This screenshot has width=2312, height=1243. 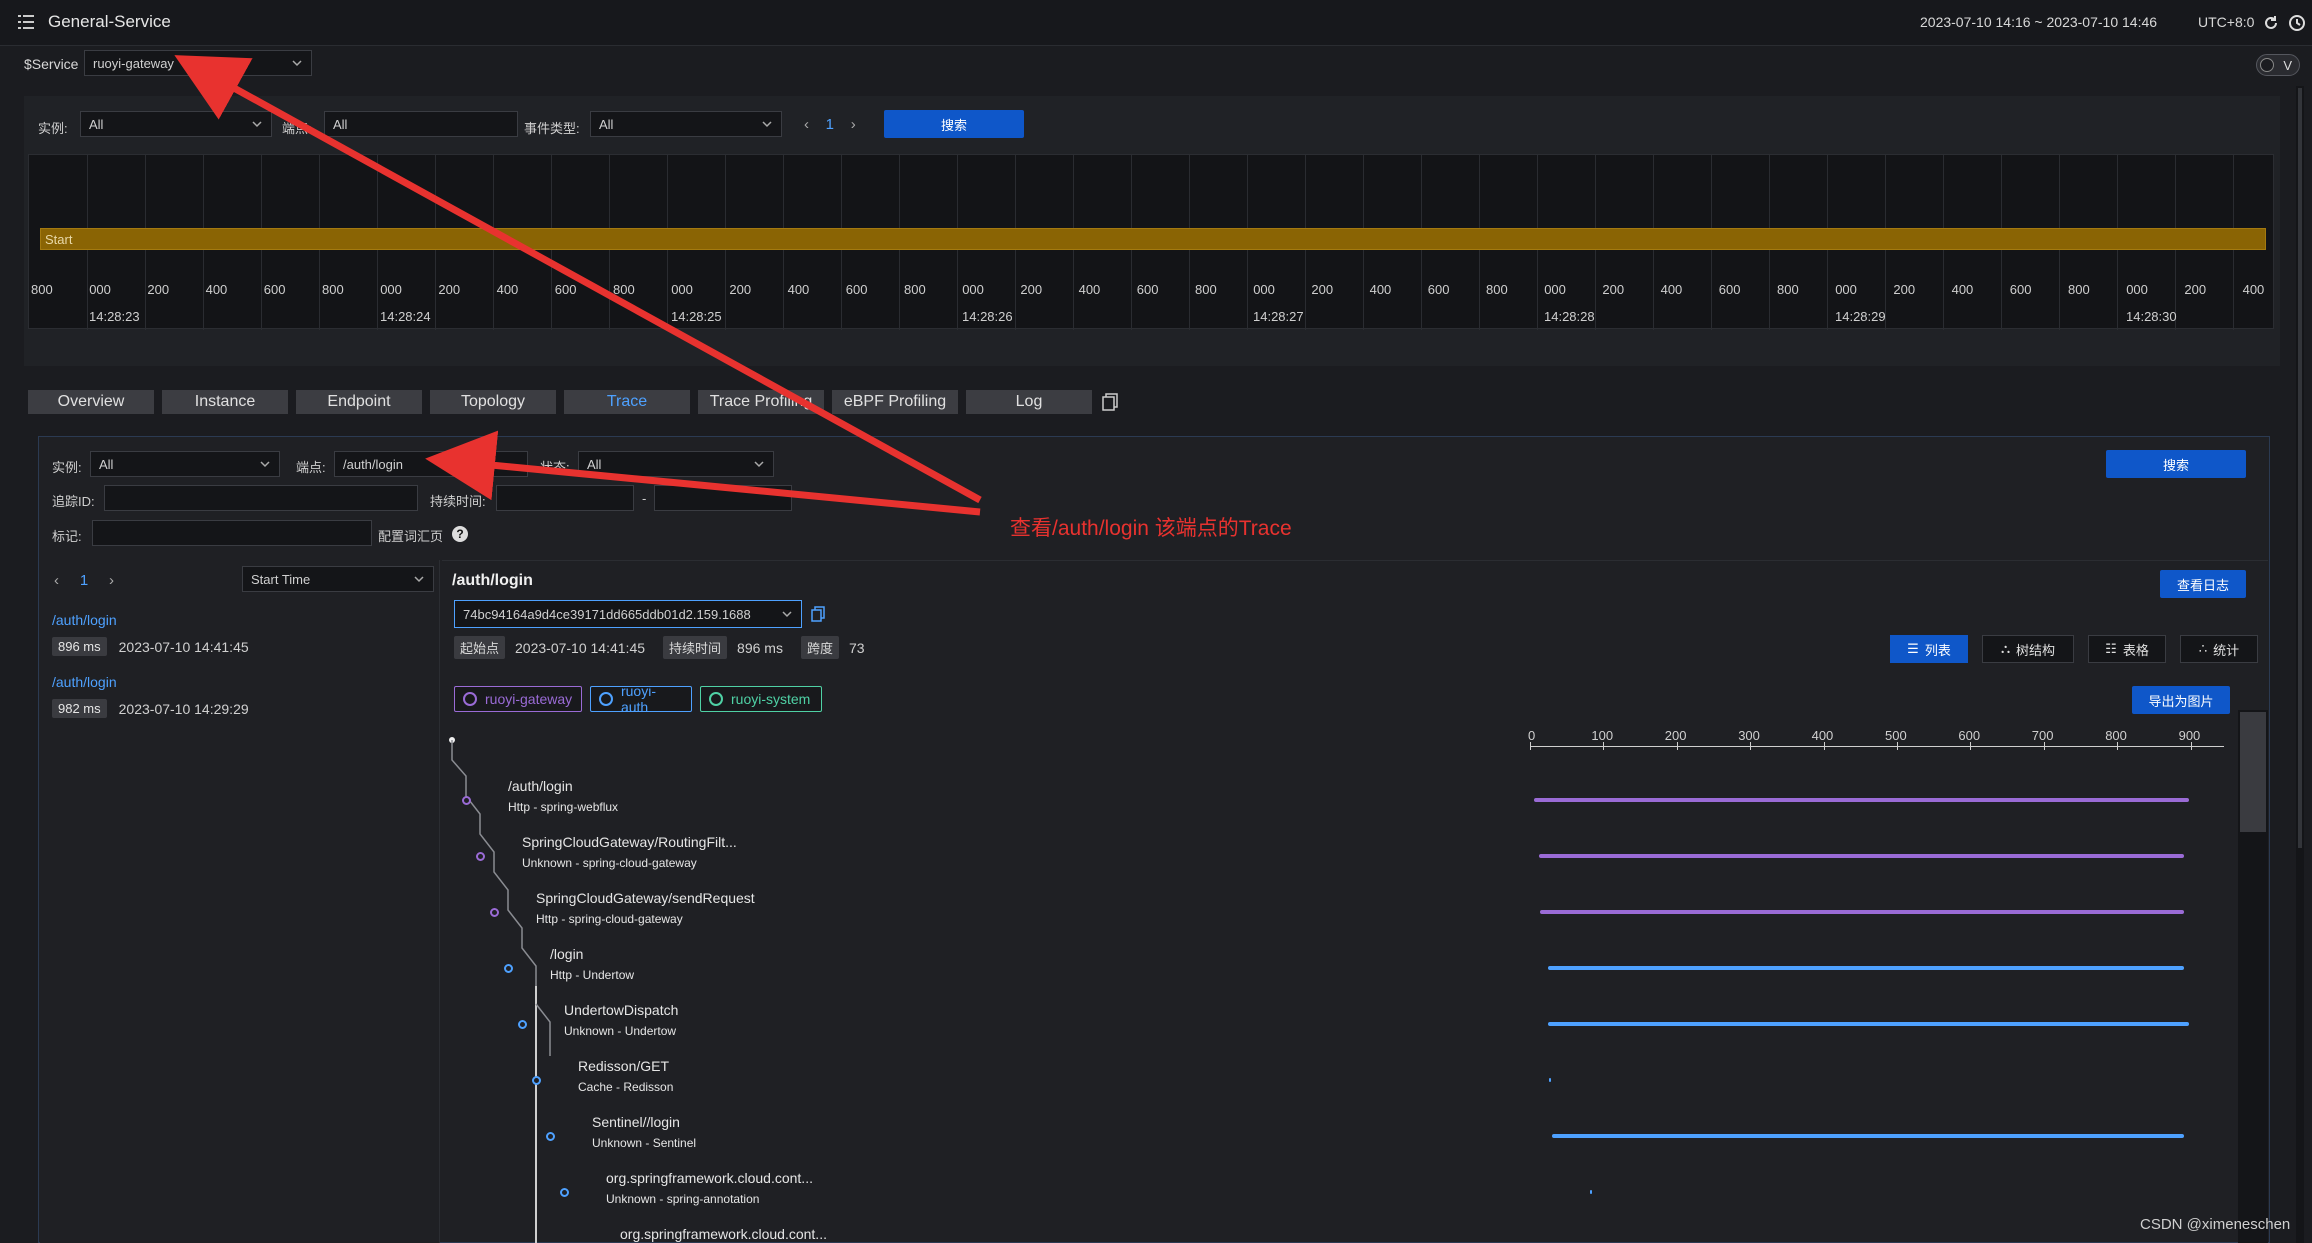 What do you see at coordinates (1029, 402) in the screenshot?
I see `tab-log: Log` at bounding box center [1029, 402].